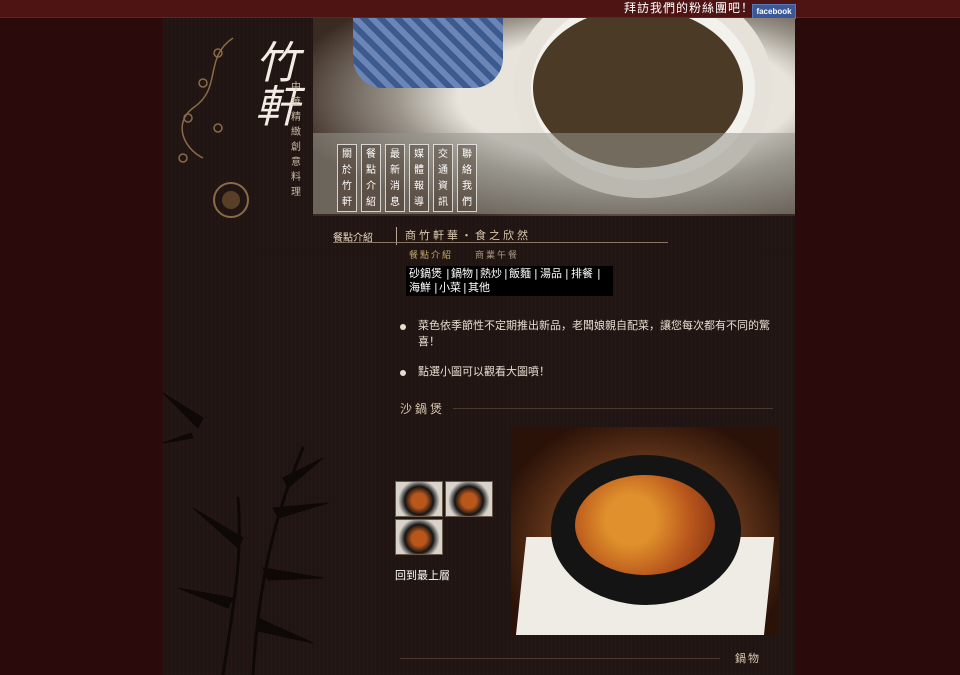 The width and height of the screenshot is (960, 675). What do you see at coordinates (423, 409) in the screenshot?
I see `section-title: 沙鍋煲` at bounding box center [423, 409].